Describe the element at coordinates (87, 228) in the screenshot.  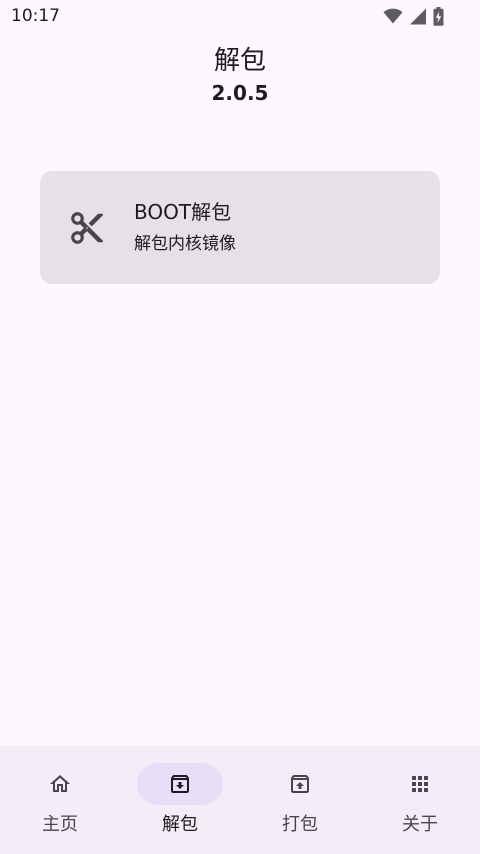
I see `scissors-icon` at that location.